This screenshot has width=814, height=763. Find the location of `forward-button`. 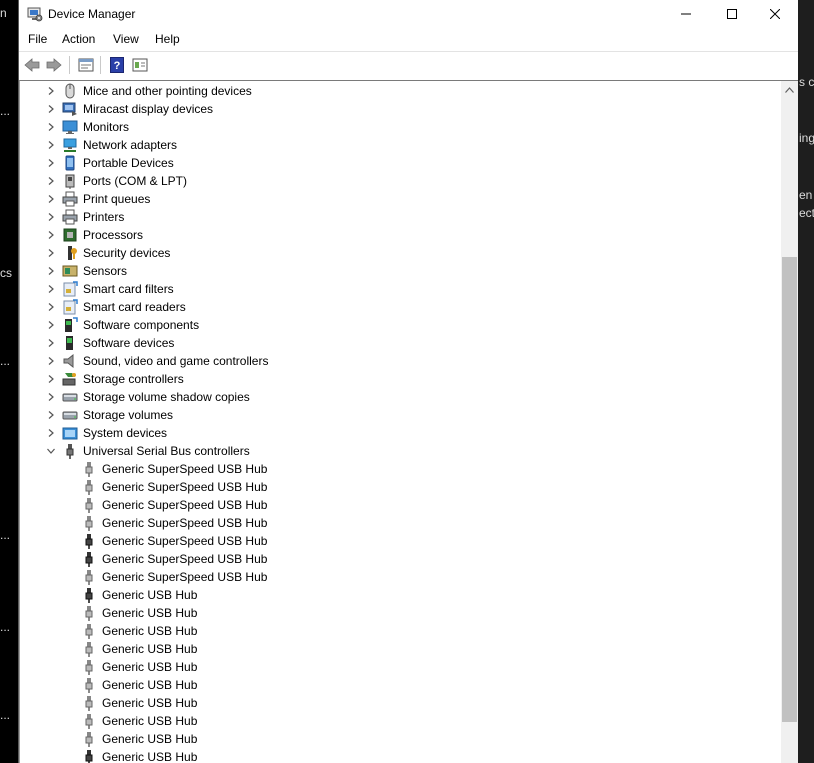

forward-button is located at coordinates (54, 65).